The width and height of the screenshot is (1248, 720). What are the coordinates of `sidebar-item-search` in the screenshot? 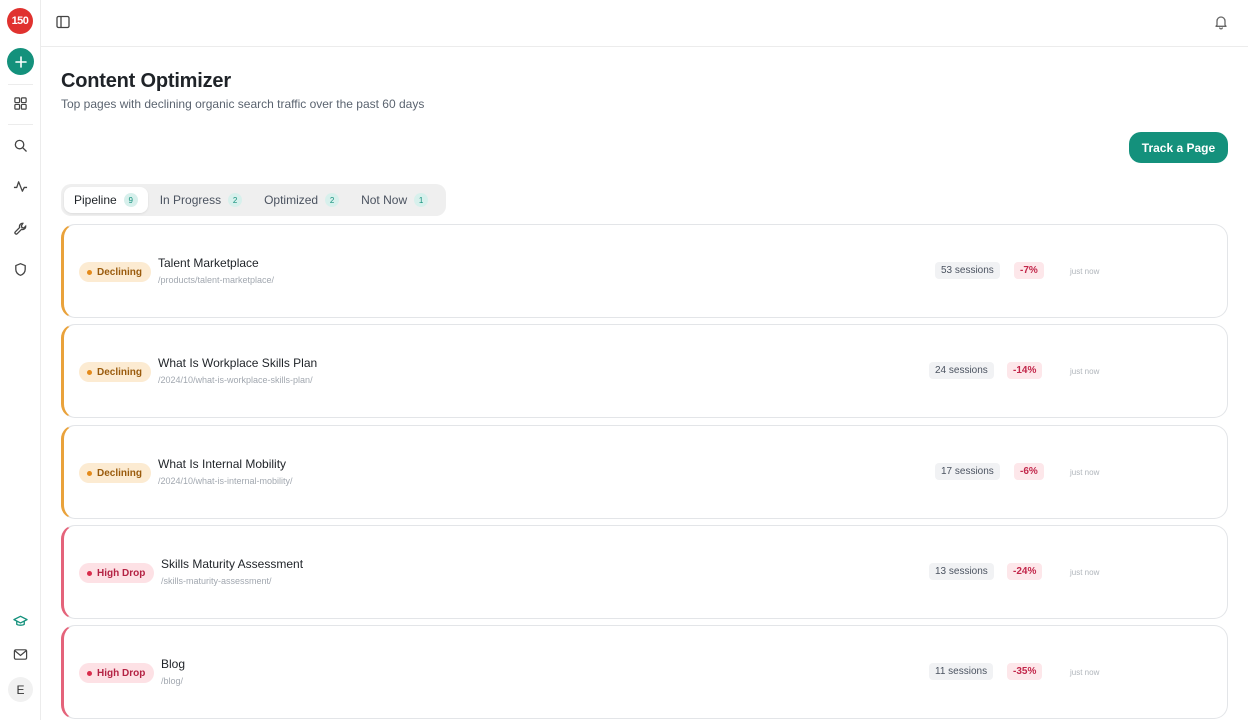 It's located at (20, 145).